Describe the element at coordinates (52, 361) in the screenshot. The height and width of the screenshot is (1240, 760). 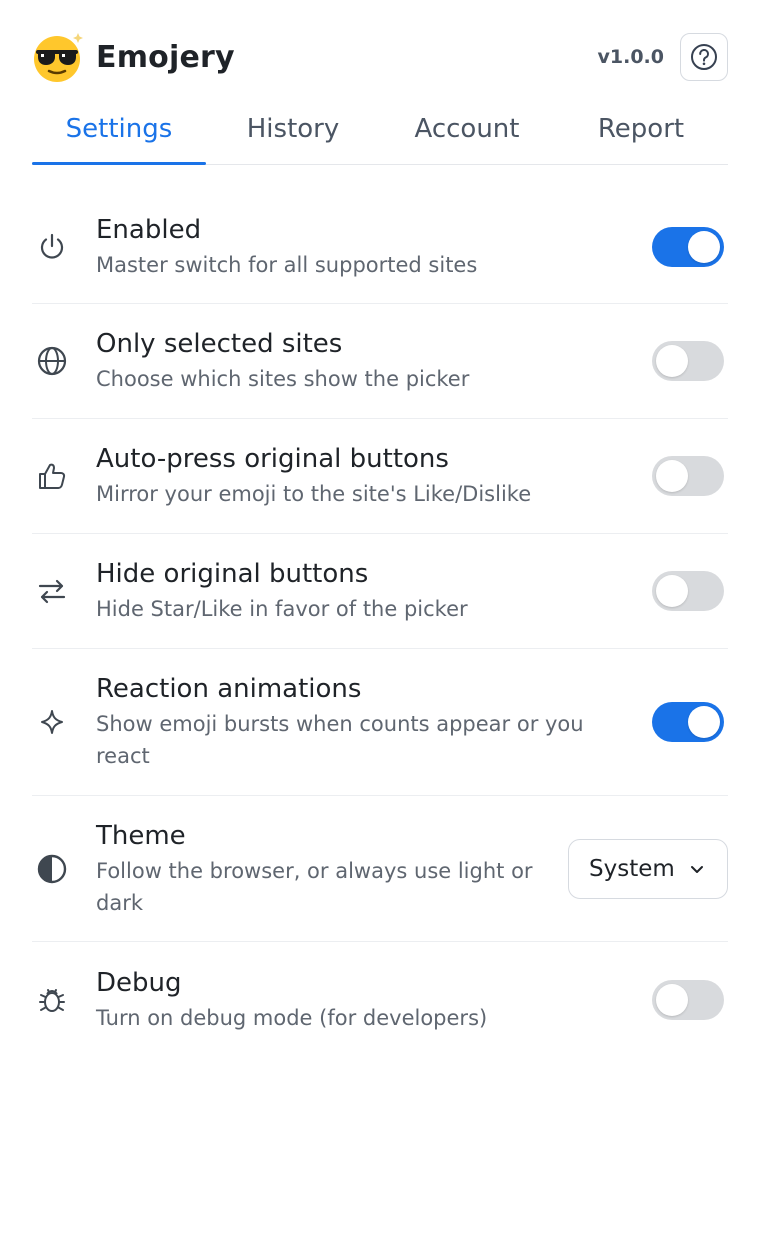
I see `globe-icon` at that location.